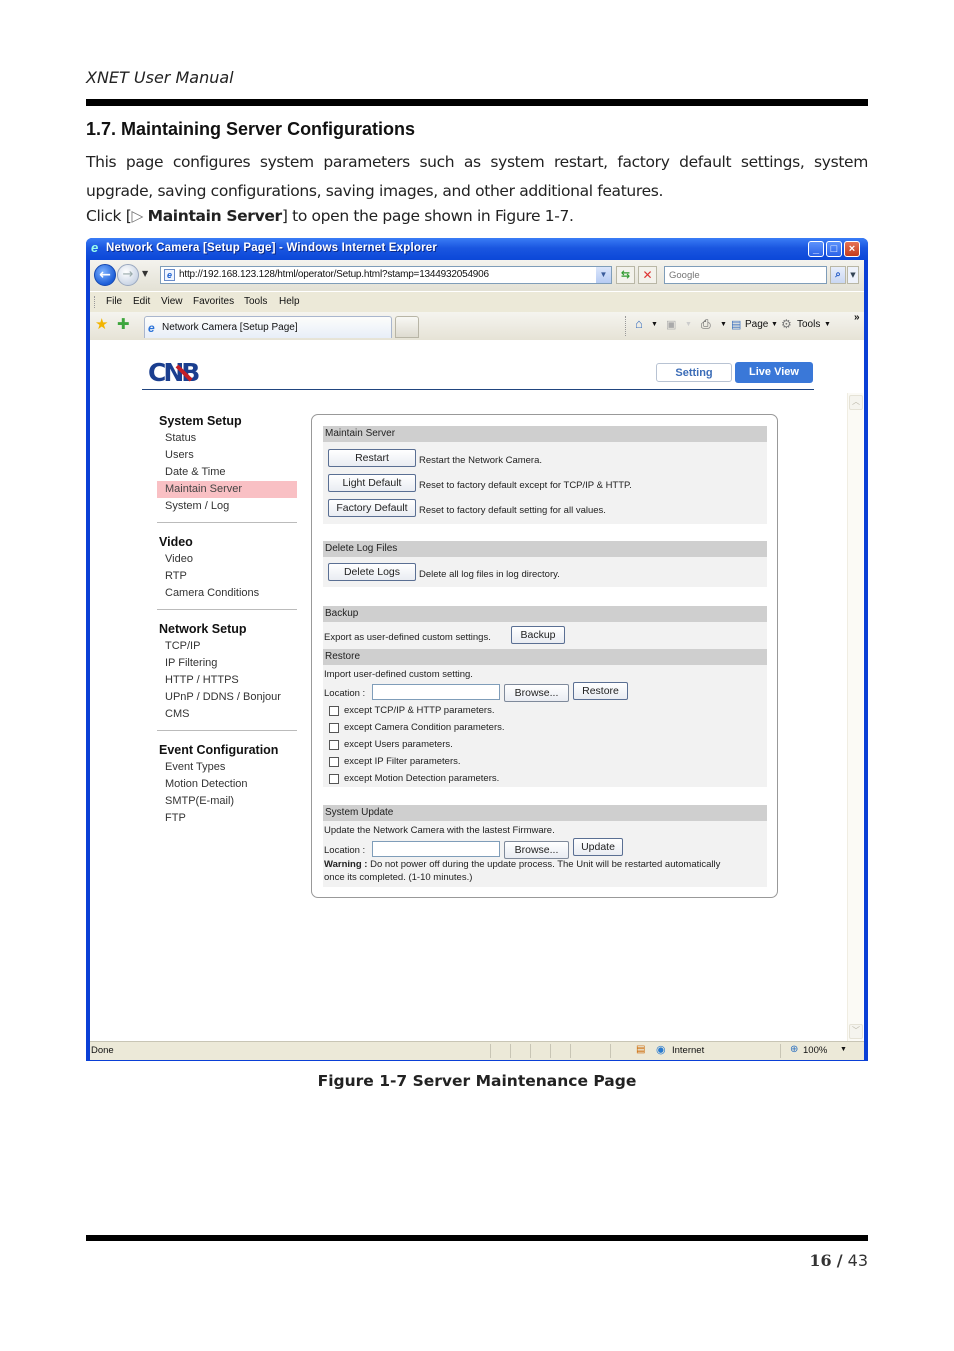 The width and height of the screenshot is (954, 1351). Describe the element at coordinates (227, 801) in the screenshot. I see `sidebar-item-smtp: SMTP(E-mail)` at that location.